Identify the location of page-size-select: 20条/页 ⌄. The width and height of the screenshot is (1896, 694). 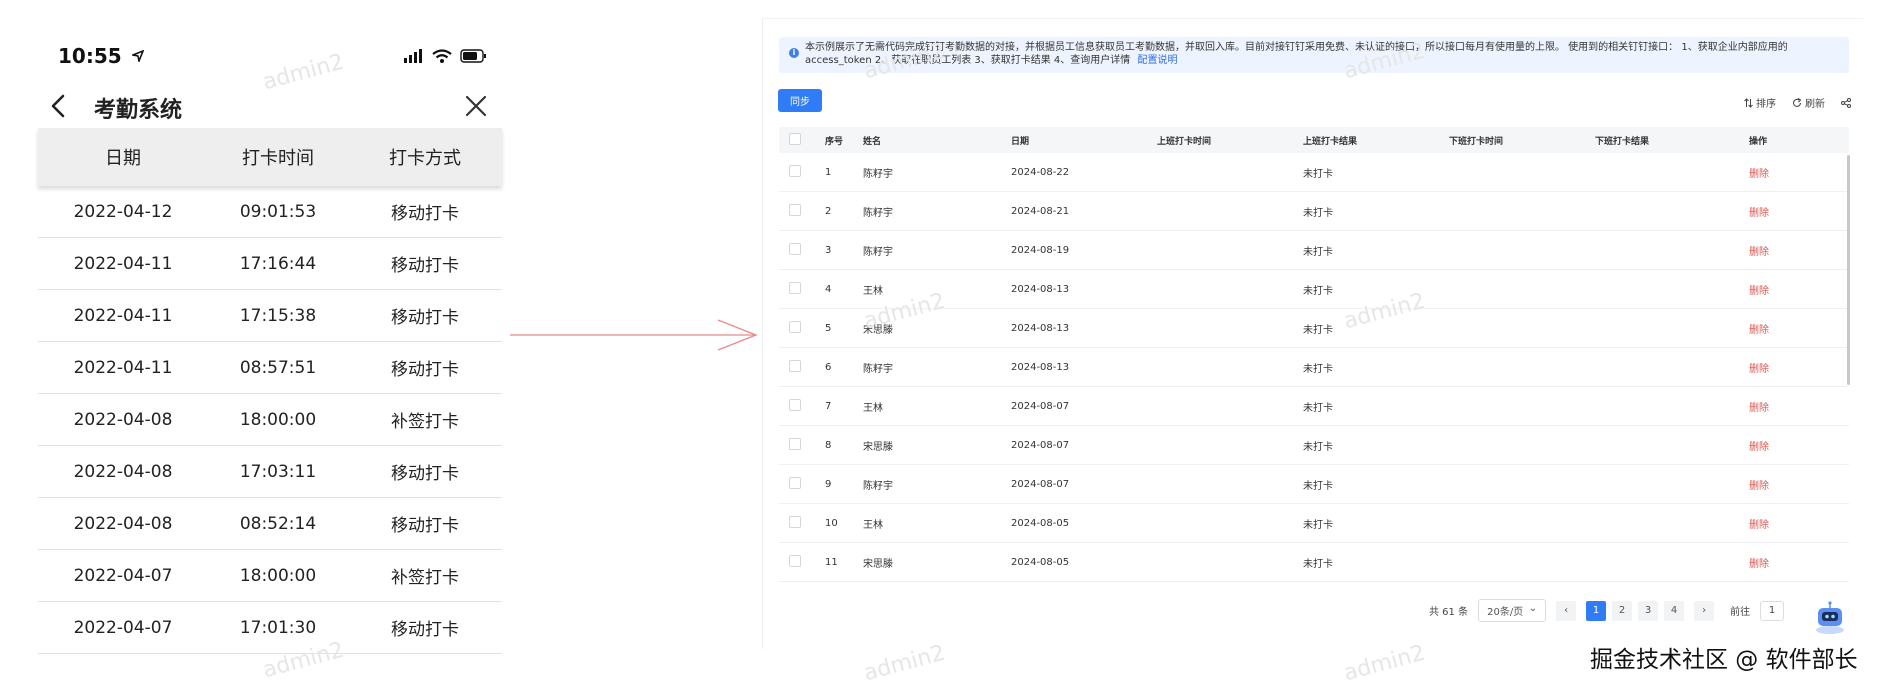
(1512, 610).